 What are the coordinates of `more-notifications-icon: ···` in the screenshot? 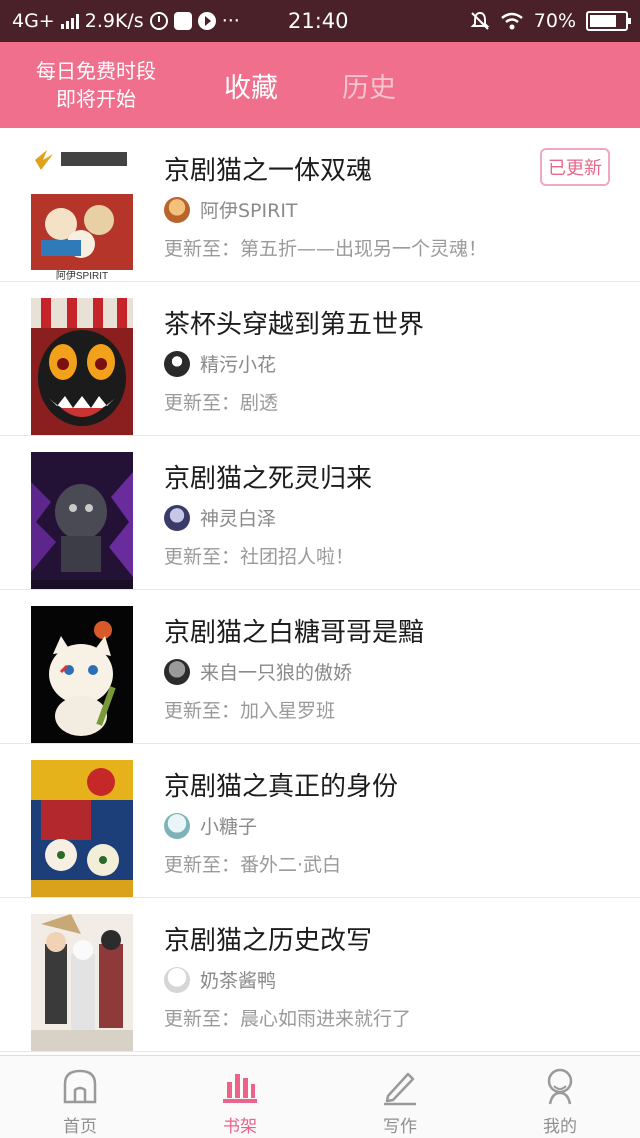 It's located at (230, 21).